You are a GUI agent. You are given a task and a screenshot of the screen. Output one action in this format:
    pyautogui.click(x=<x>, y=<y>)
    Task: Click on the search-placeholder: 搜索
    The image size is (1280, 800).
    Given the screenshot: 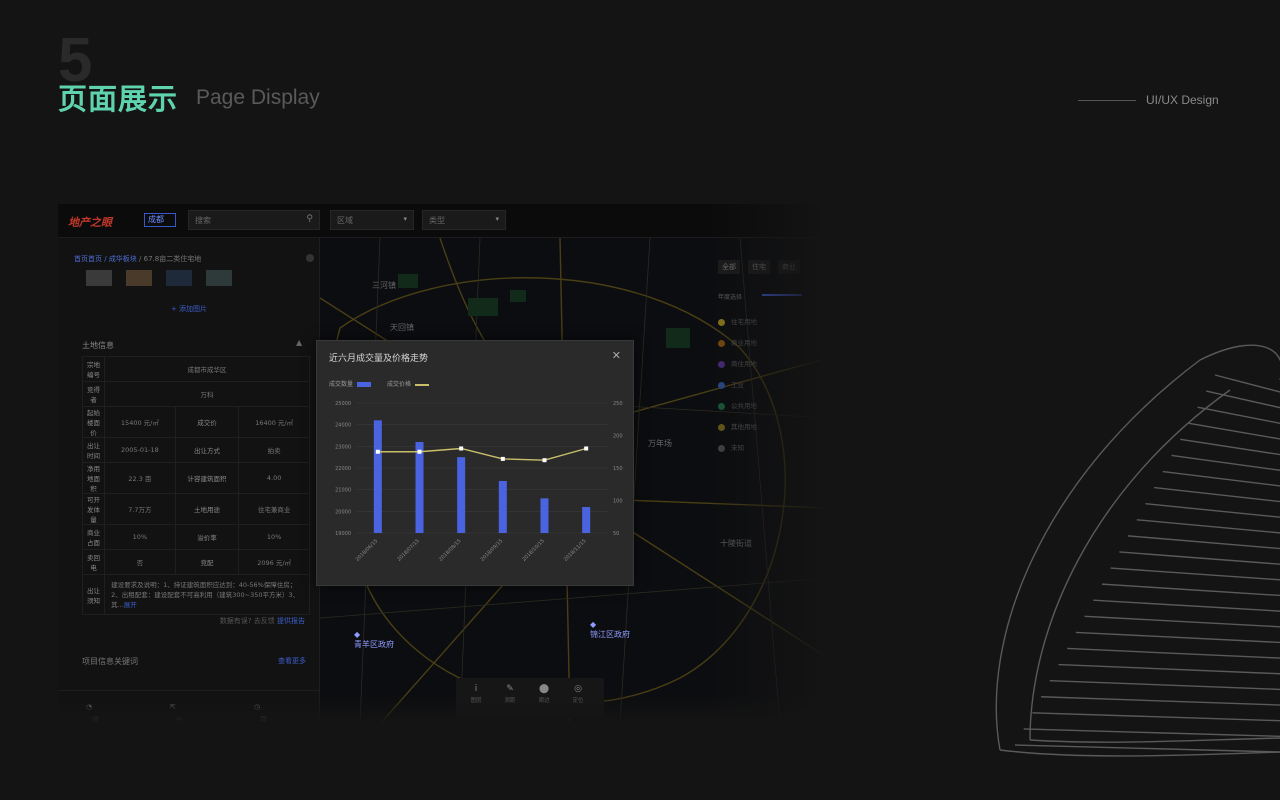 What is the action you would take?
    pyautogui.click(x=203, y=220)
    